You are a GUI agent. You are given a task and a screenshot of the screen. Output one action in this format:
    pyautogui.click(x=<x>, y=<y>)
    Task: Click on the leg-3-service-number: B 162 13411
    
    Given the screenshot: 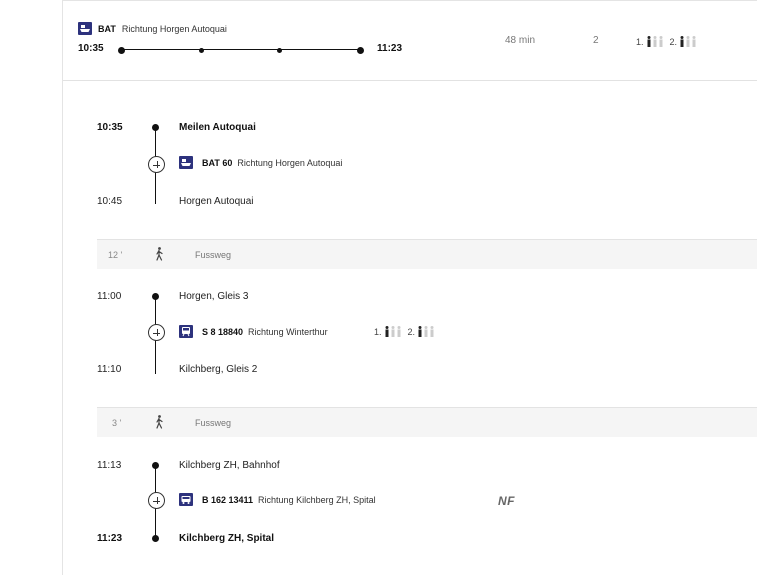 What is the action you would take?
    pyautogui.click(x=228, y=499)
    